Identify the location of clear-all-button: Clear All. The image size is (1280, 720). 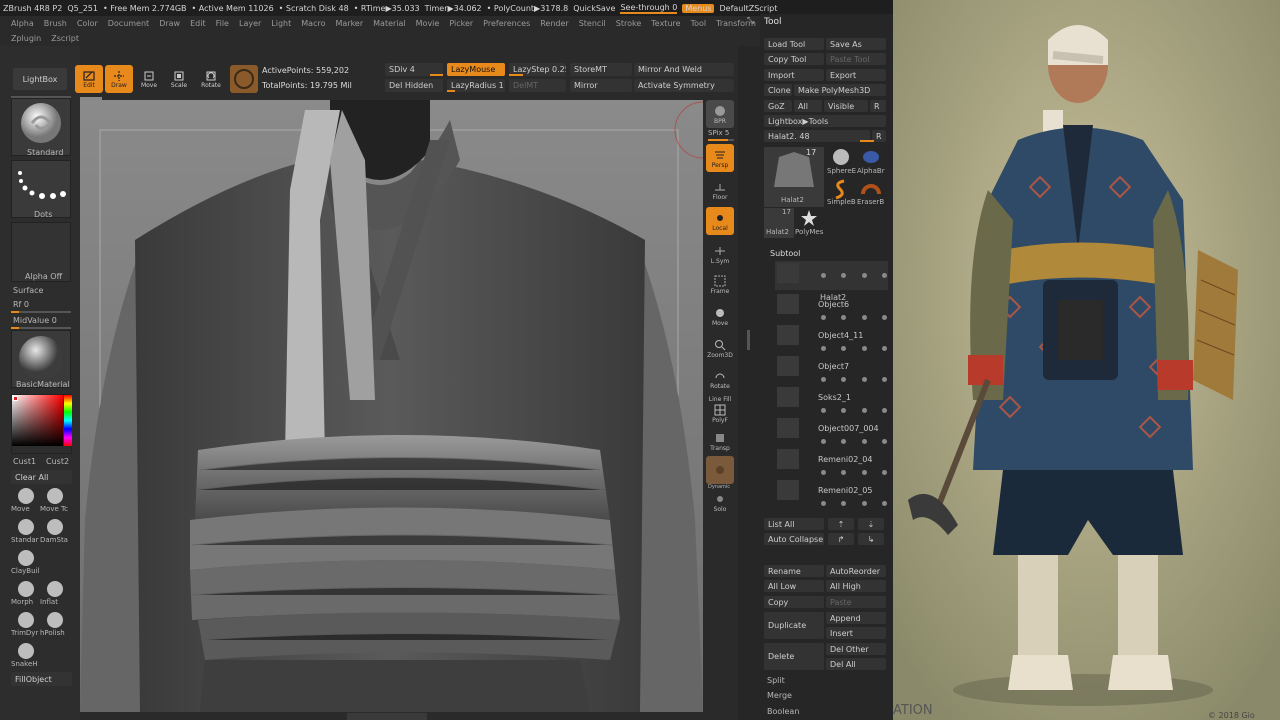
(41, 477).